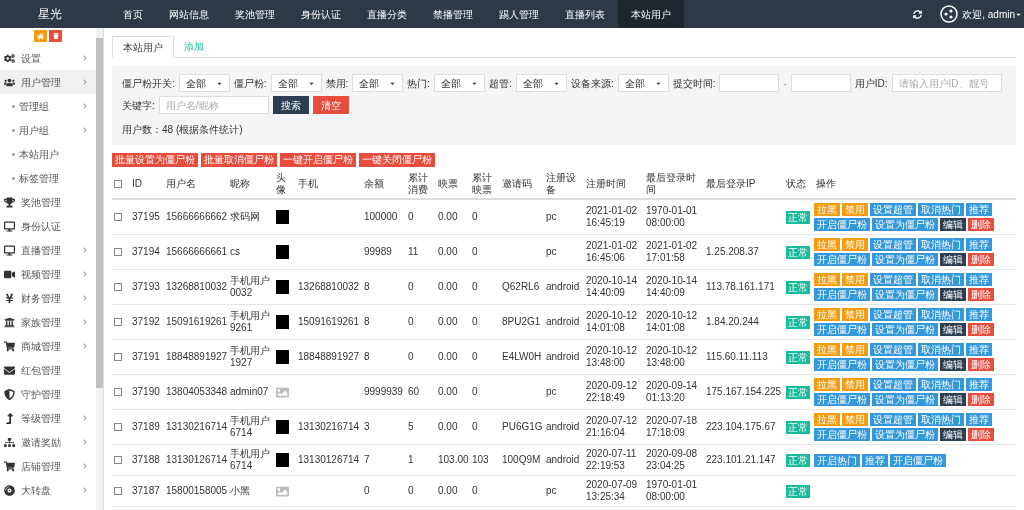 The image size is (1024, 510). What do you see at coordinates (48, 274) in the screenshot?
I see `sidebar-item: 视频管理` at bounding box center [48, 274].